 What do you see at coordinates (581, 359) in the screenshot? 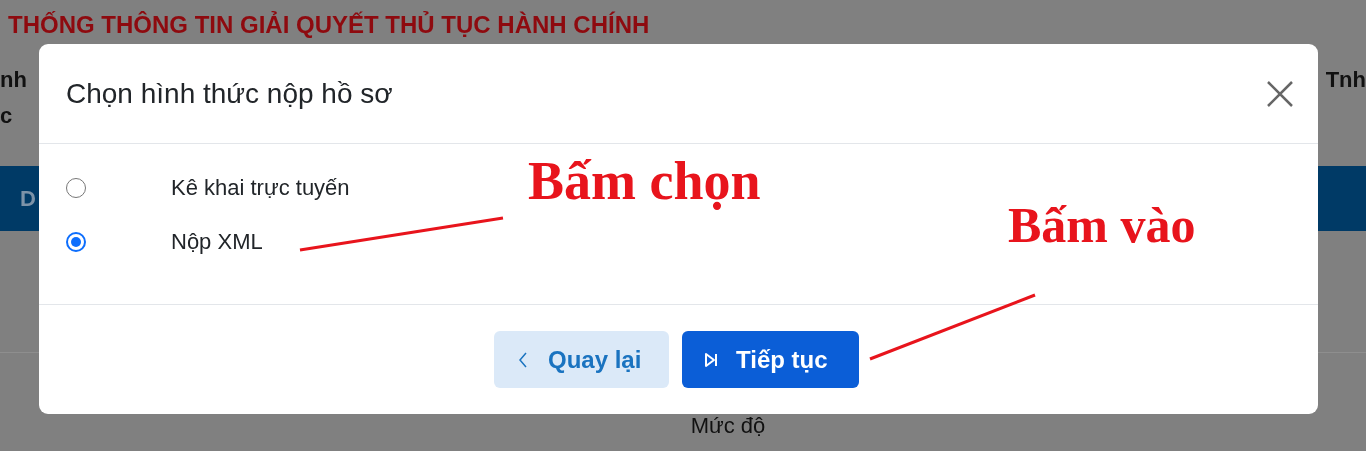
I see `back-button: Quay lại` at bounding box center [581, 359].